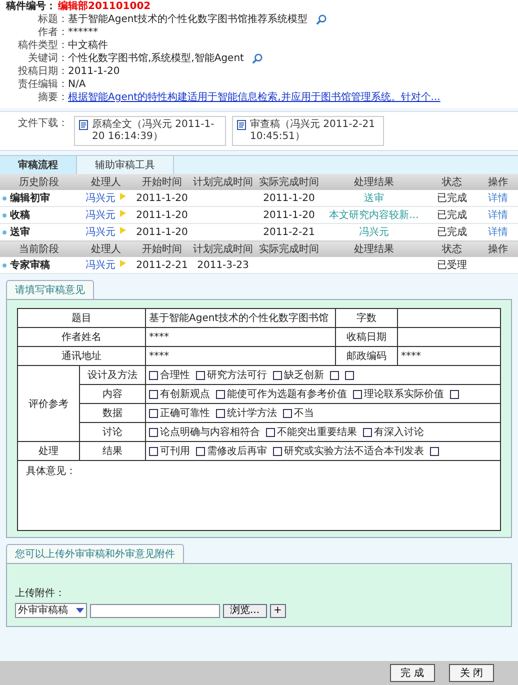 This screenshot has height=685, width=518. I want to click on stage-name: 专家审稿, so click(30, 265).